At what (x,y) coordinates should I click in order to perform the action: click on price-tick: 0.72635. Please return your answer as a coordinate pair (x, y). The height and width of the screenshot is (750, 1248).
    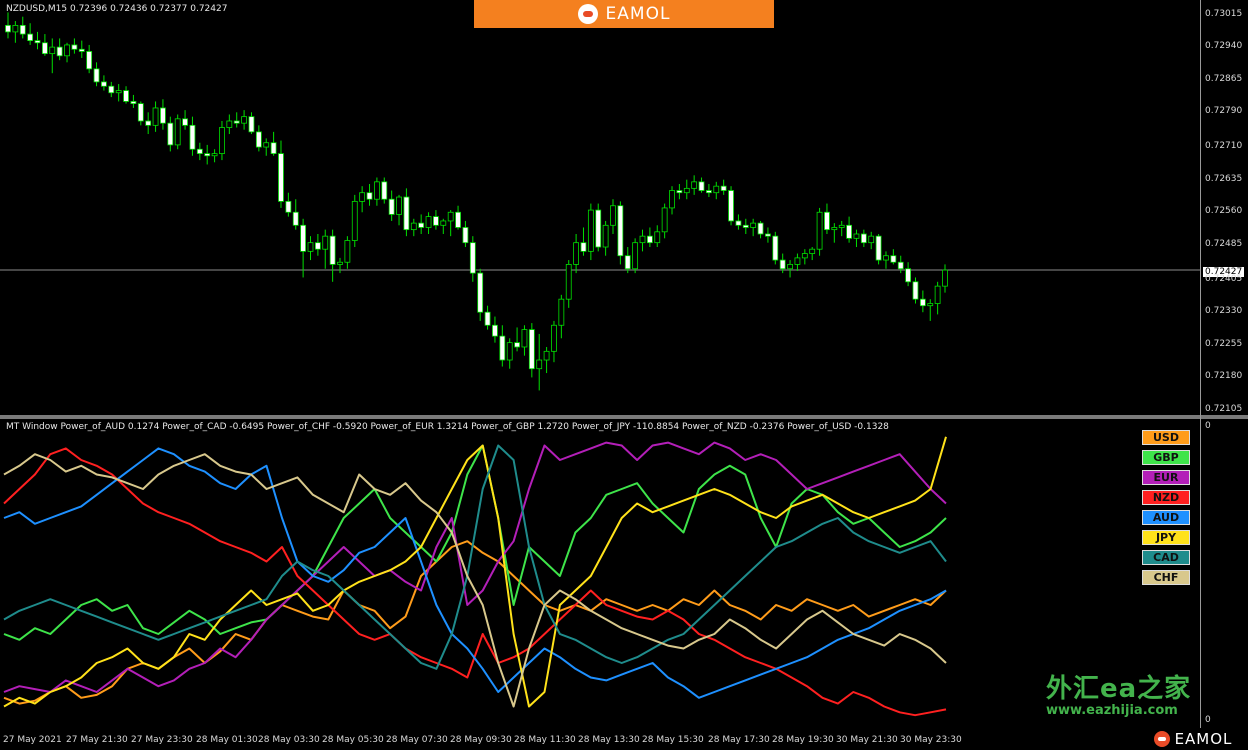
    Looking at the image, I should click on (1224, 178).